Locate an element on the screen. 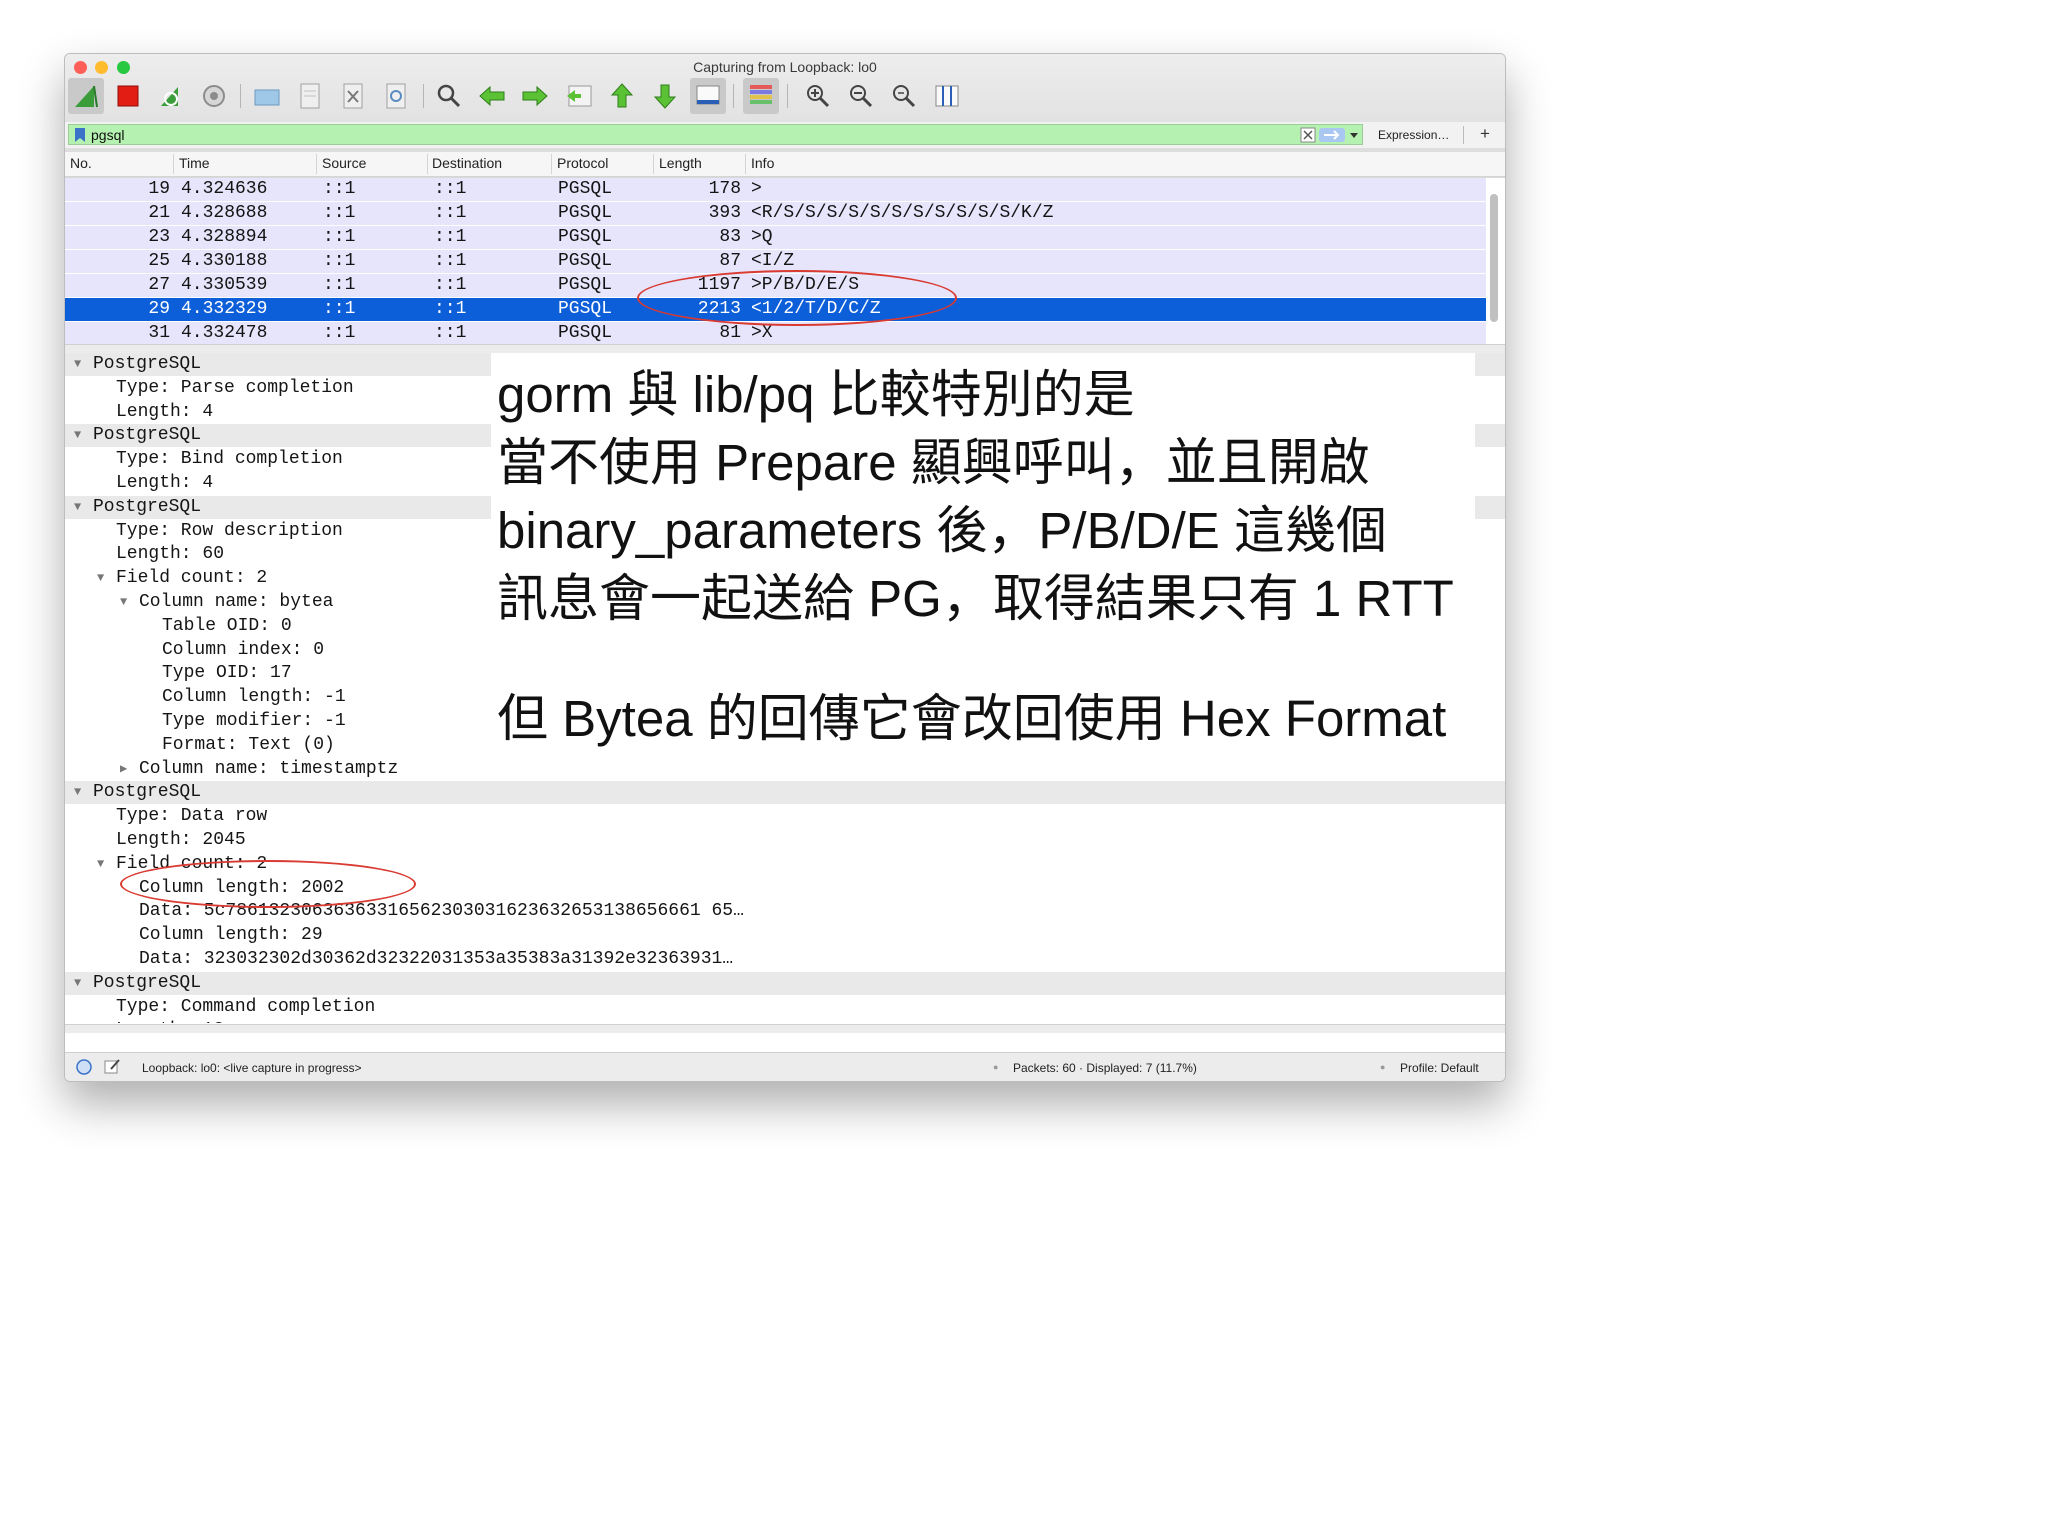 The width and height of the screenshot is (2048, 1536). reload-file-button is located at coordinates (396, 96).